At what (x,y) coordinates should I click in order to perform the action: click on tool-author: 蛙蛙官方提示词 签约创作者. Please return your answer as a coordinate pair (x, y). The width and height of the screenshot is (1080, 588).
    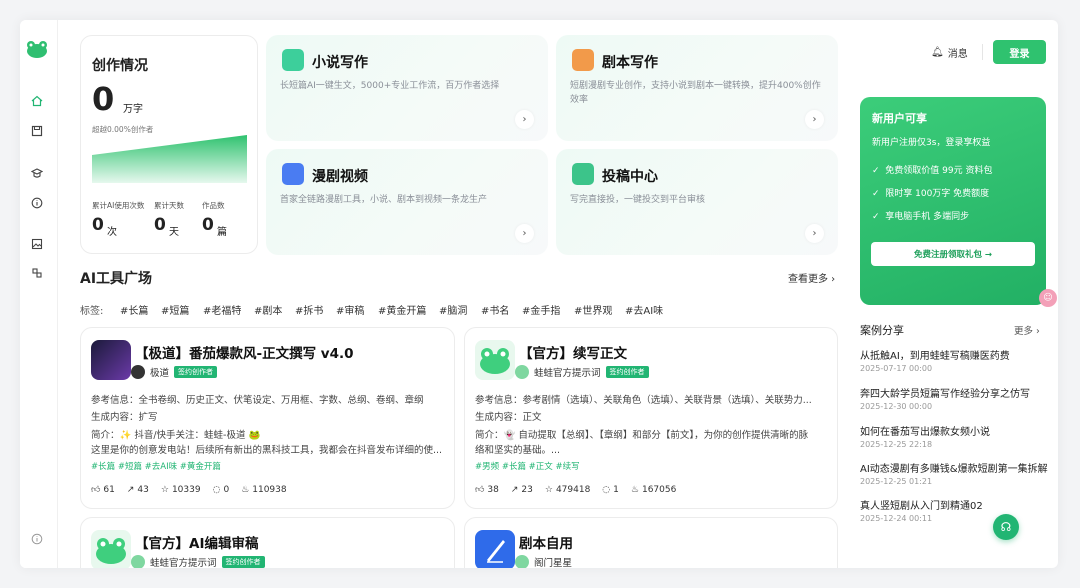
    Looking at the image, I should click on (582, 372).